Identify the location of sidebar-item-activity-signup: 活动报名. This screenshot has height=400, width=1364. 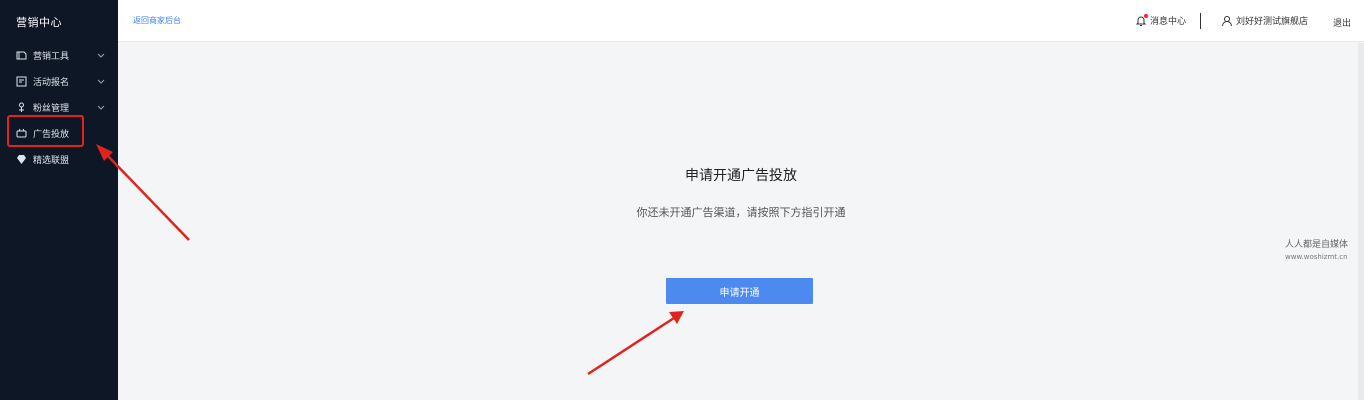
(59, 81).